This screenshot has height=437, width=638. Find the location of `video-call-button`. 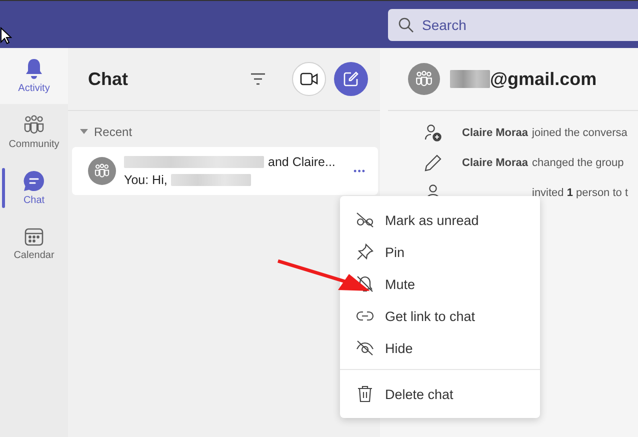

video-call-button is located at coordinates (309, 79).